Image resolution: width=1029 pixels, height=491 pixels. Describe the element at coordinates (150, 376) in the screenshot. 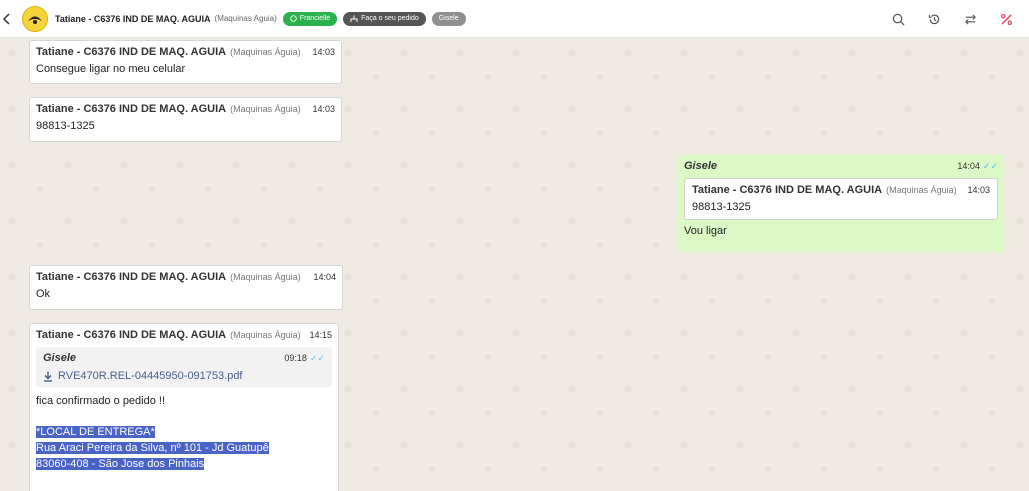

I see `file-name: RVE470R.REL-04445950-091753.pdf` at that location.